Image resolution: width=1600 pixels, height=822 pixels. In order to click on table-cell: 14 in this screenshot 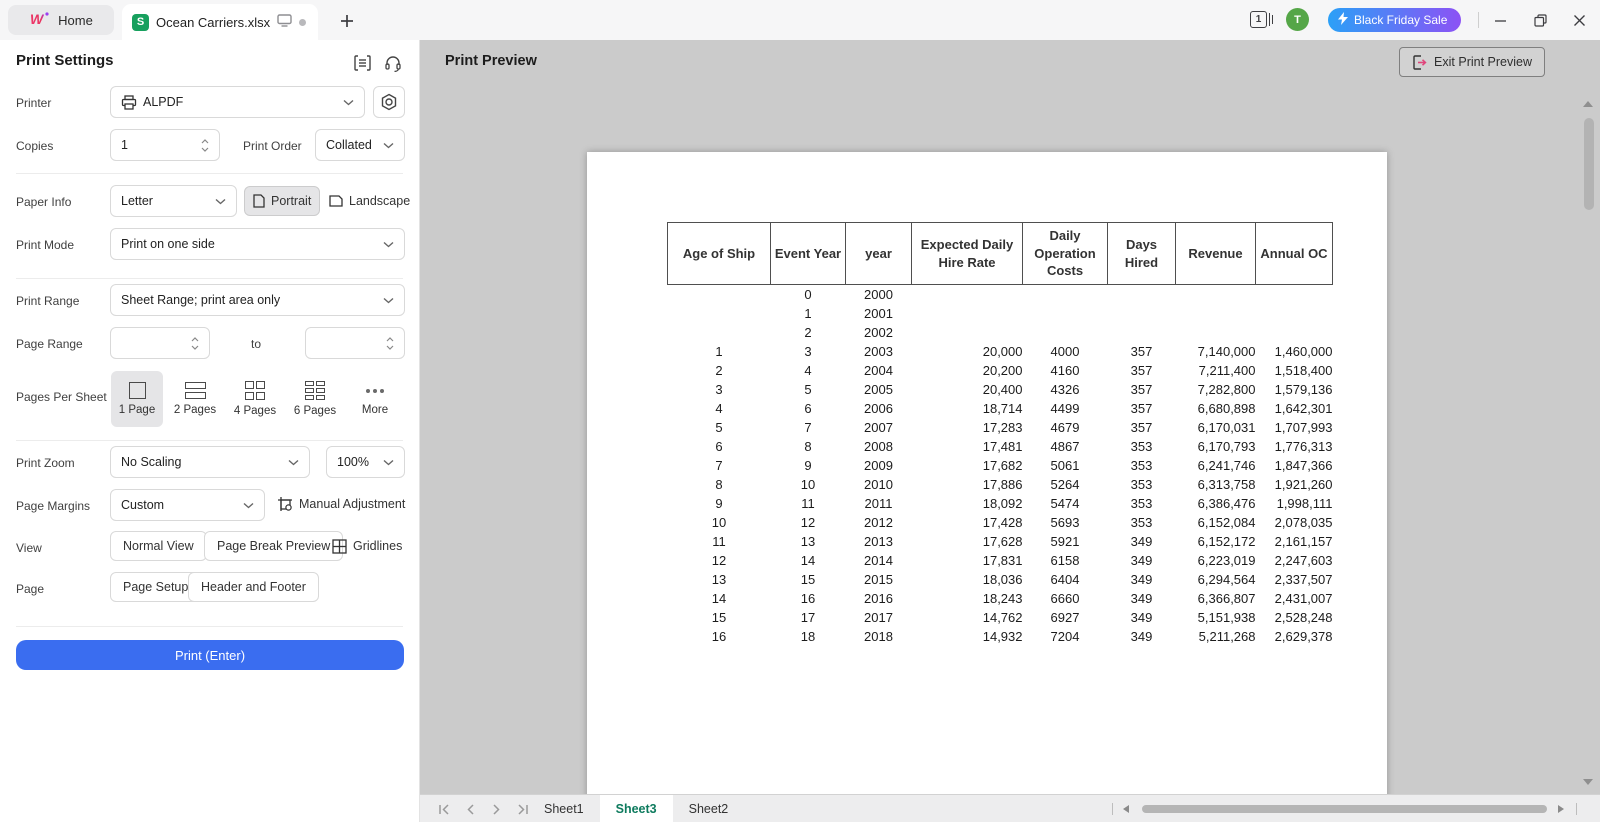, I will do `click(808, 560)`.